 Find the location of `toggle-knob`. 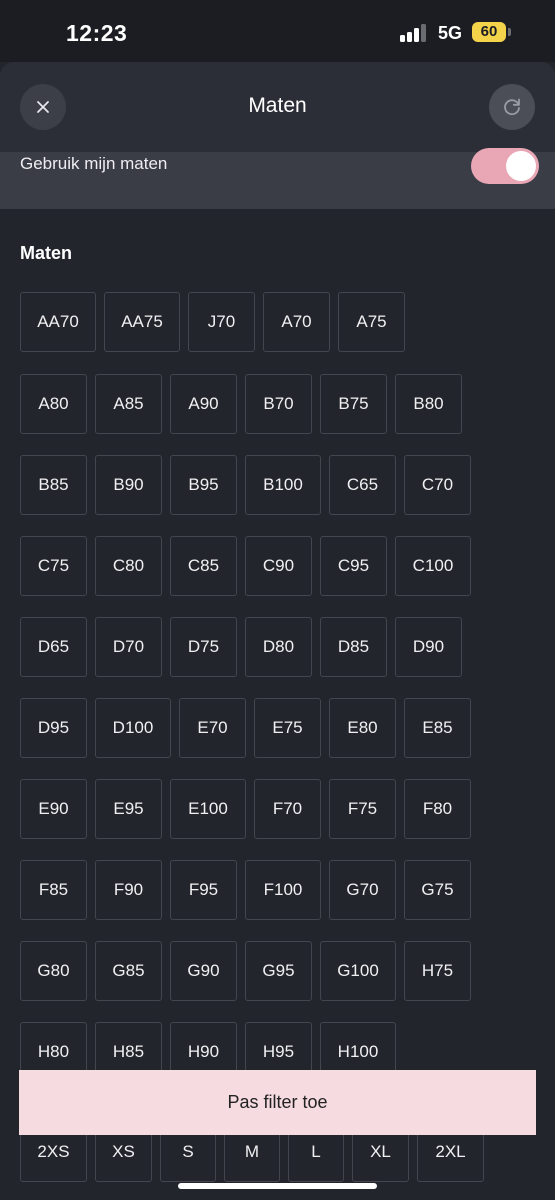

toggle-knob is located at coordinates (521, 166).